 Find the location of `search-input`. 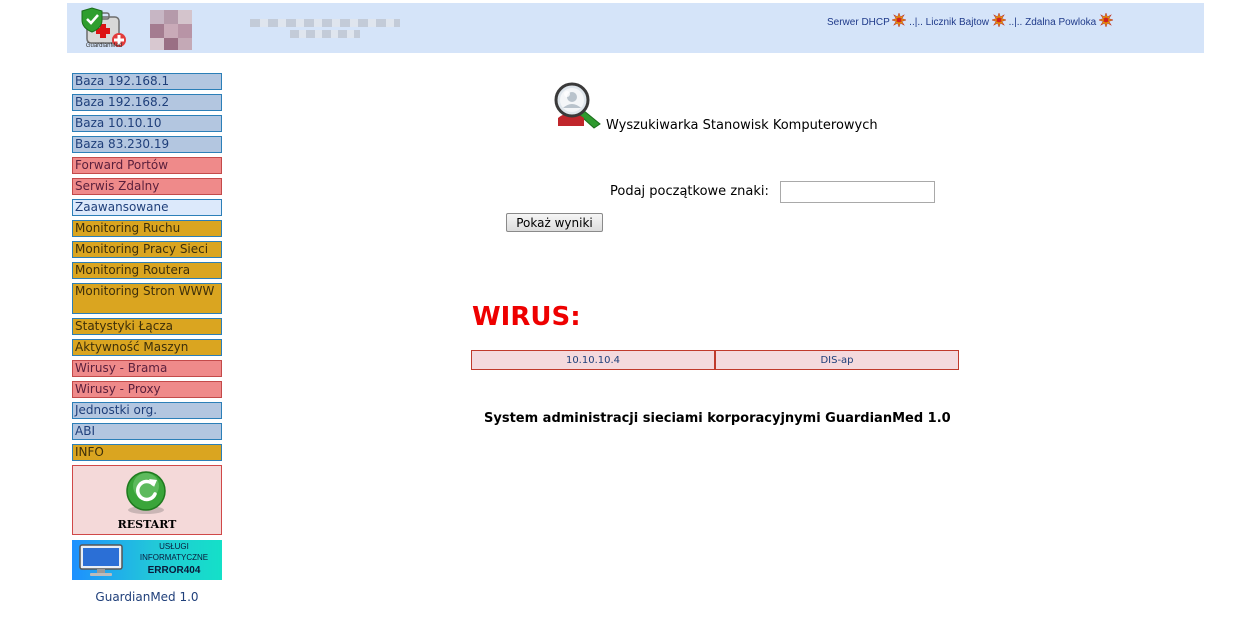

search-input is located at coordinates (857, 192).